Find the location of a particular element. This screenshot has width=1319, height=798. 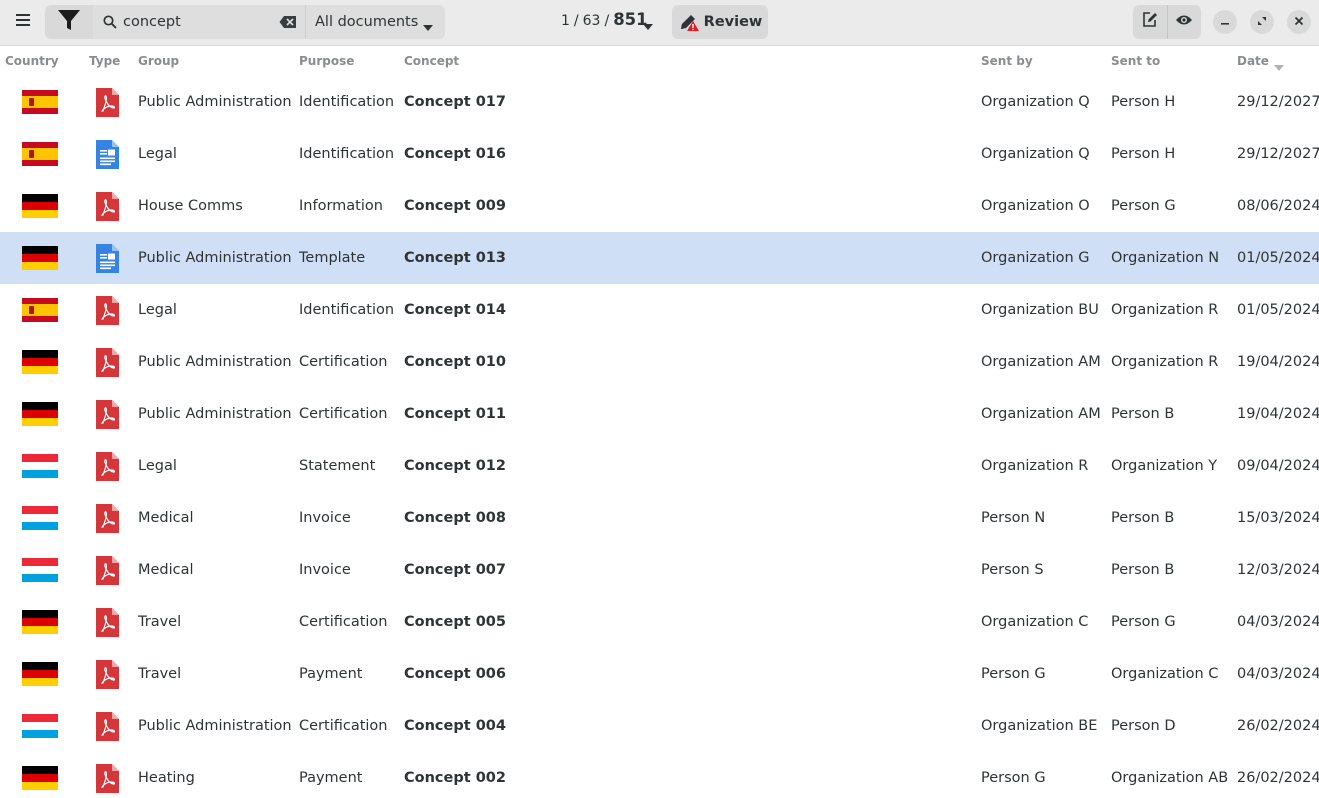

column-header-country: Country is located at coordinates (32, 61).